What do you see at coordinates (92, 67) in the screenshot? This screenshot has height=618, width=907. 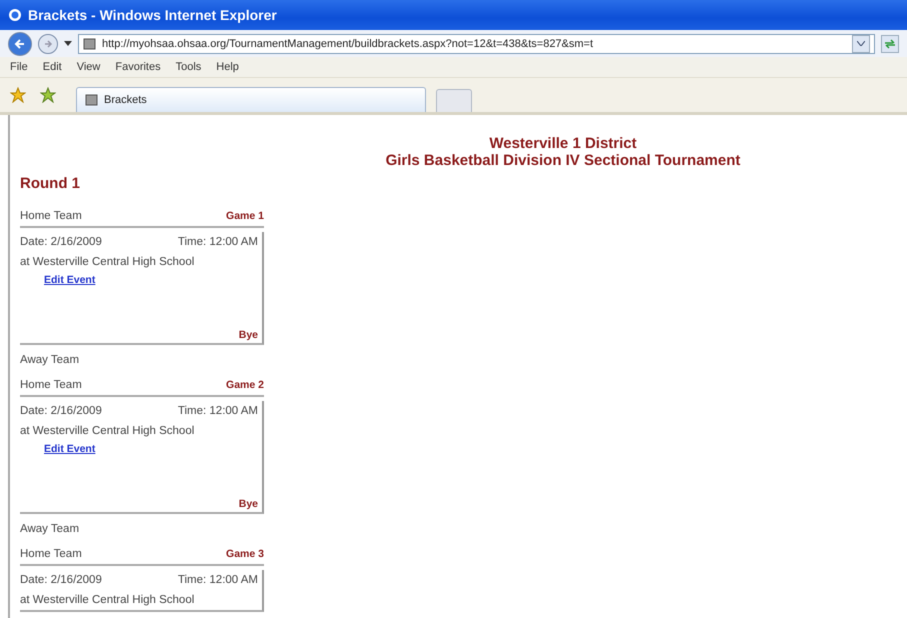 I see `menu-item: View` at bounding box center [92, 67].